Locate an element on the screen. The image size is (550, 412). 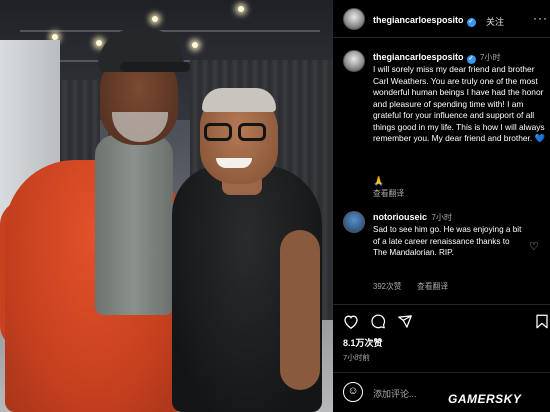
more-dots-icon: ··· is located at coordinates (540, 18).